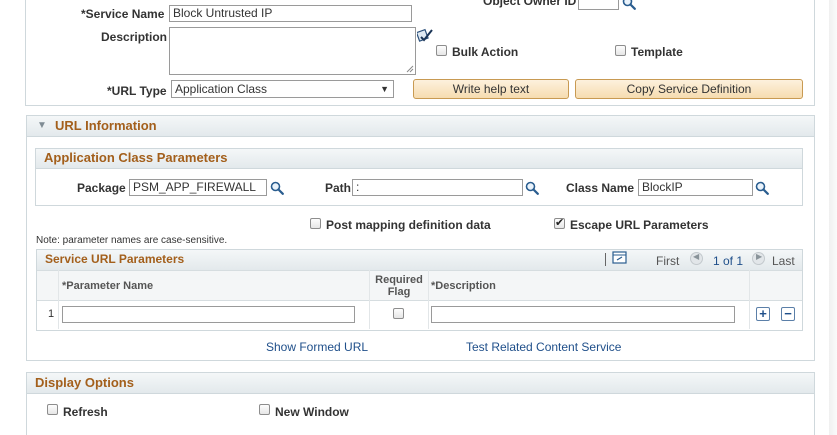 This screenshot has width=837, height=435. I want to click on escape-url-checkbox, so click(559, 222).